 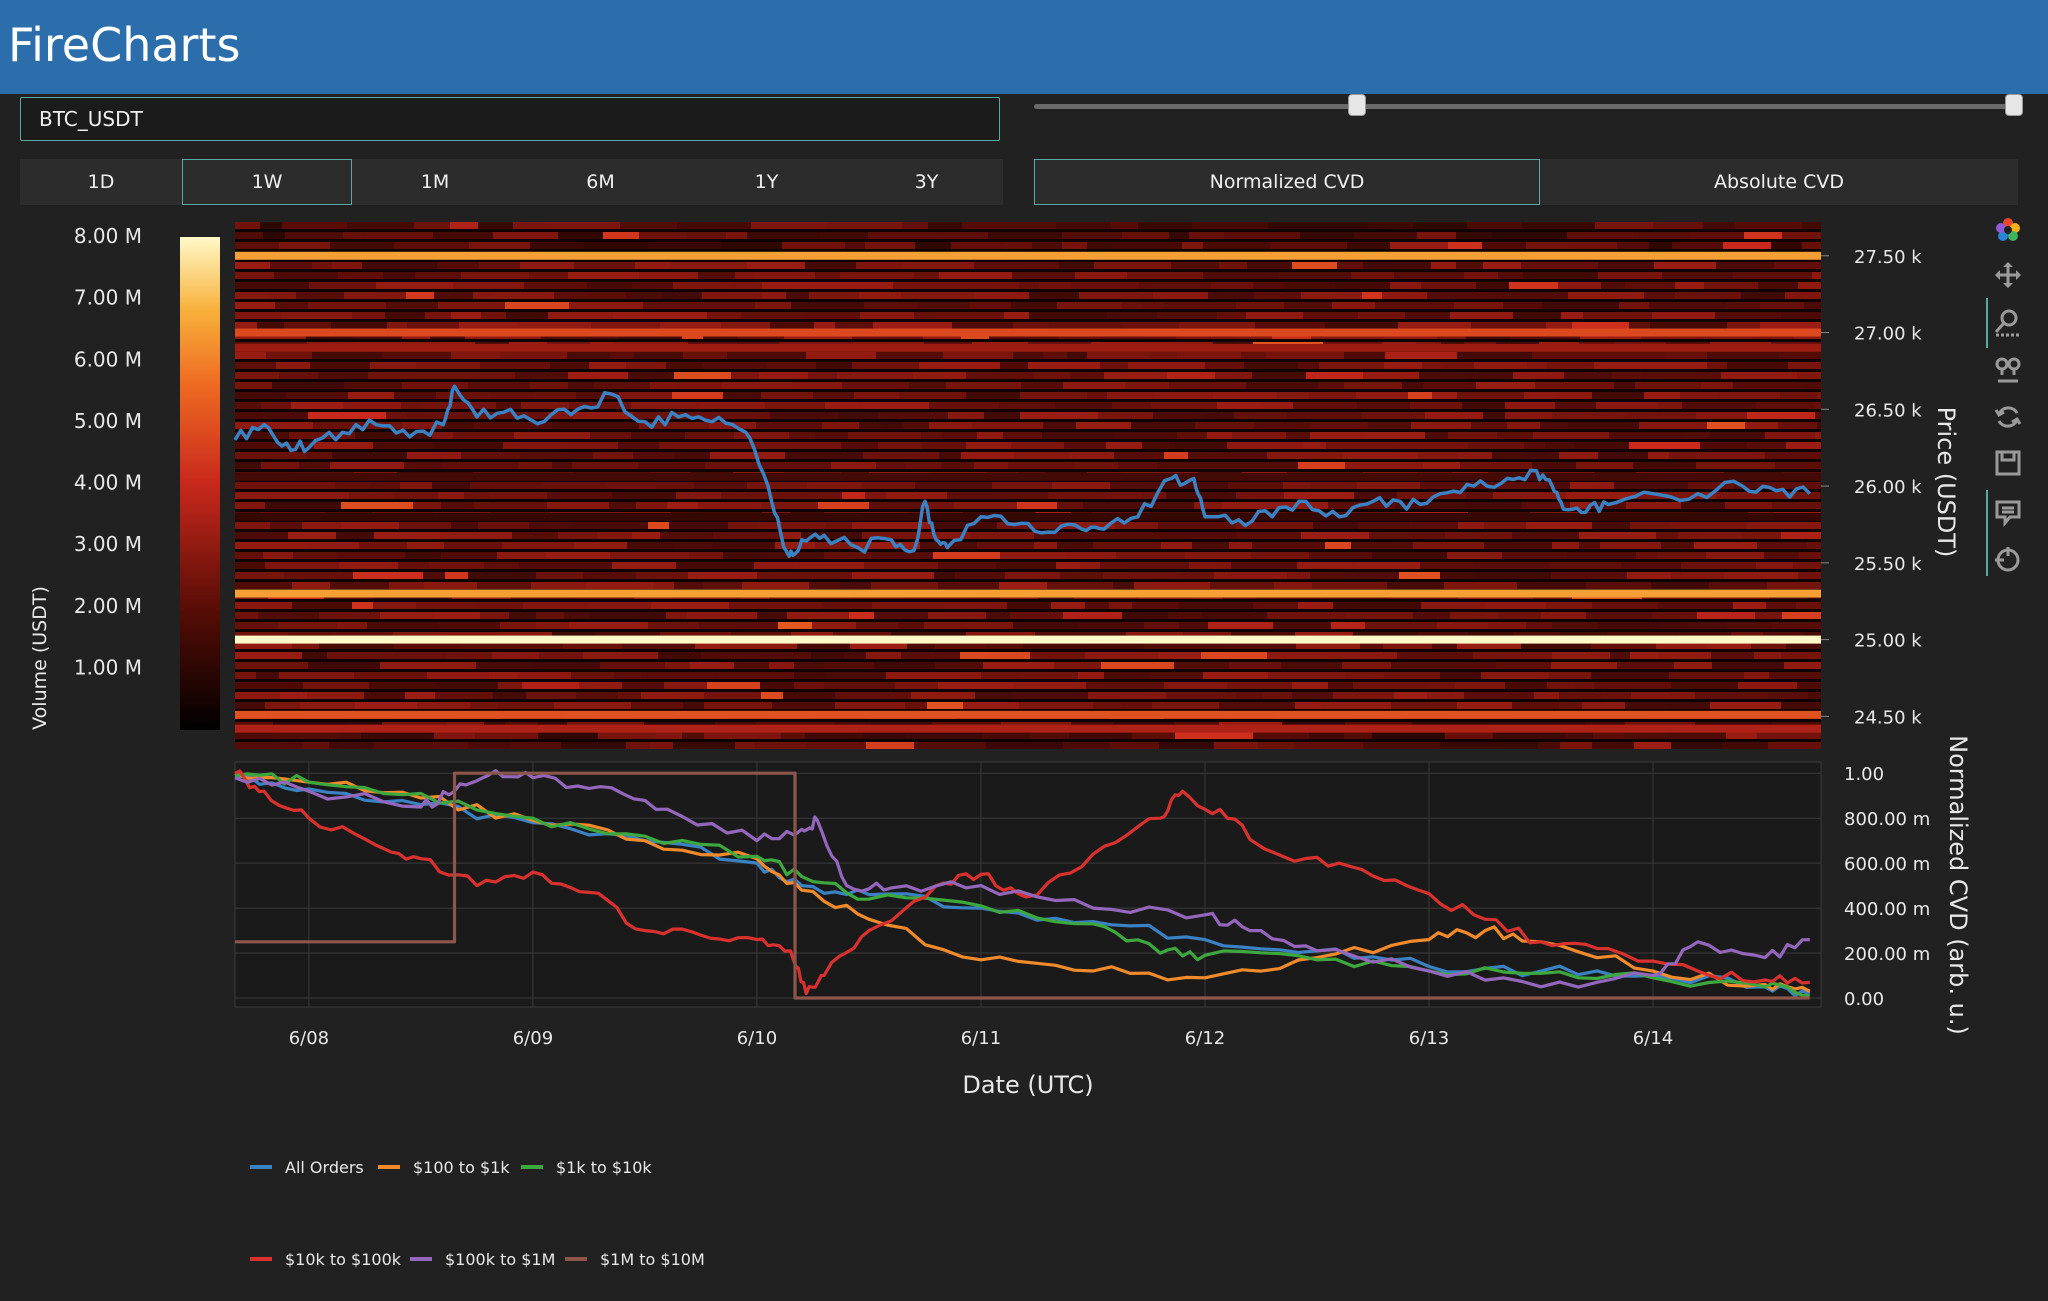 What do you see at coordinates (1027, 1085) in the screenshot?
I see `date-axis-title: Date (UTC)` at bounding box center [1027, 1085].